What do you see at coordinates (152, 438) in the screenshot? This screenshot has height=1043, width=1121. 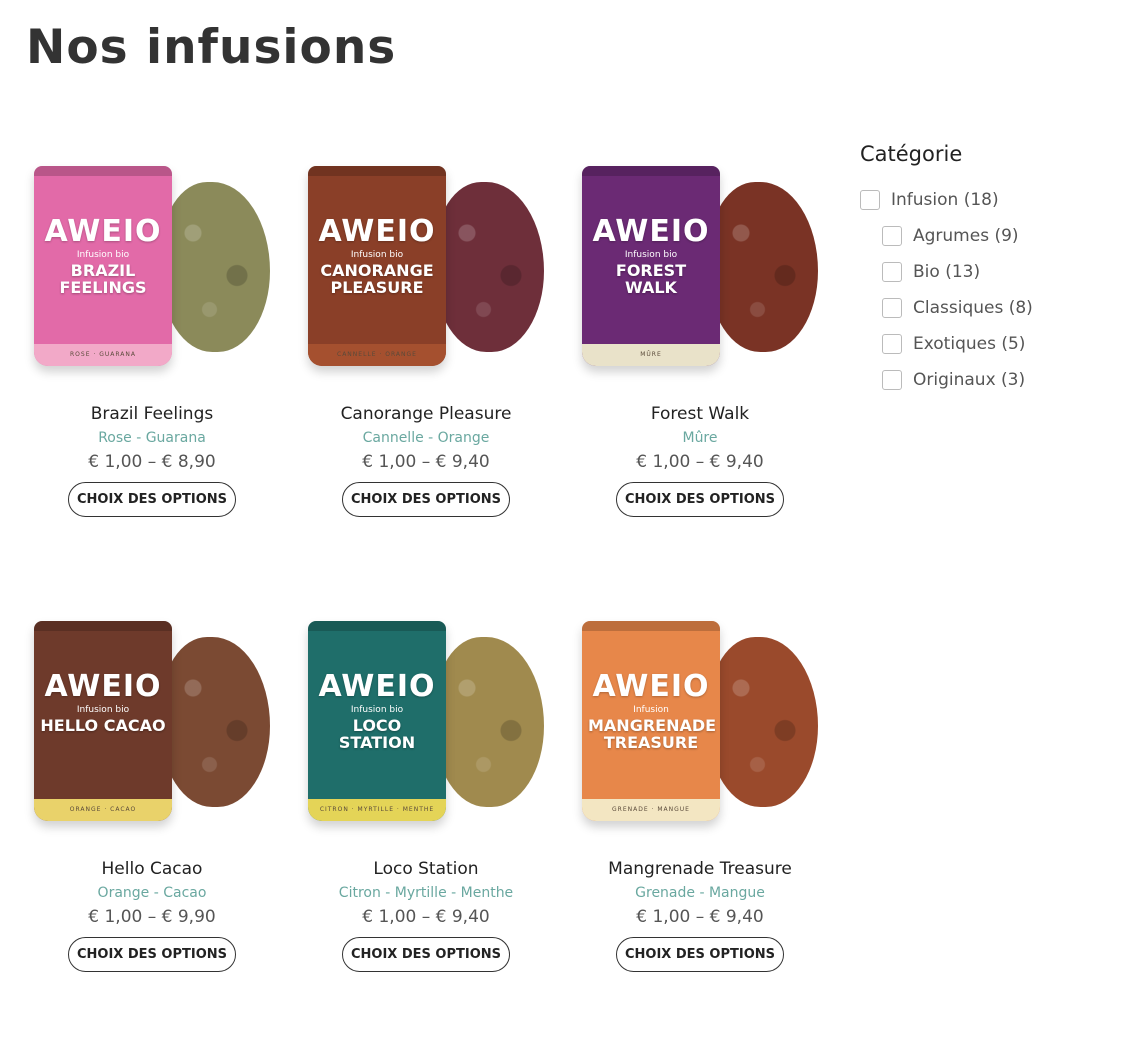 I see `product-tags: Rose - Guarana` at bounding box center [152, 438].